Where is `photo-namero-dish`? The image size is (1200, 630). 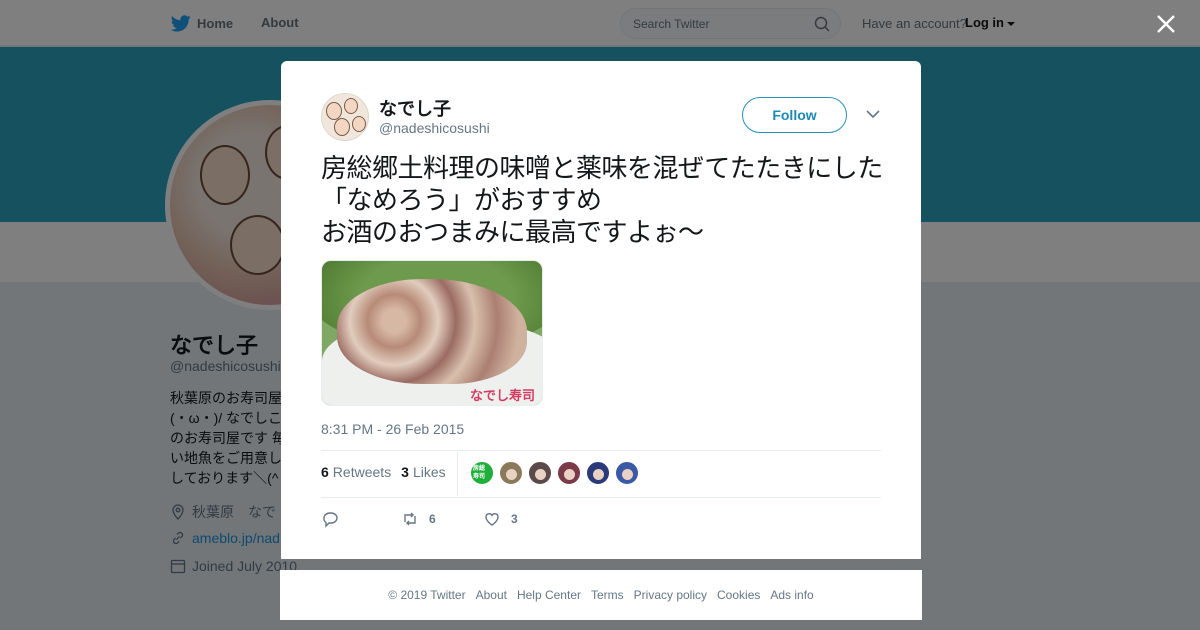 photo-namero-dish is located at coordinates (432, 331).